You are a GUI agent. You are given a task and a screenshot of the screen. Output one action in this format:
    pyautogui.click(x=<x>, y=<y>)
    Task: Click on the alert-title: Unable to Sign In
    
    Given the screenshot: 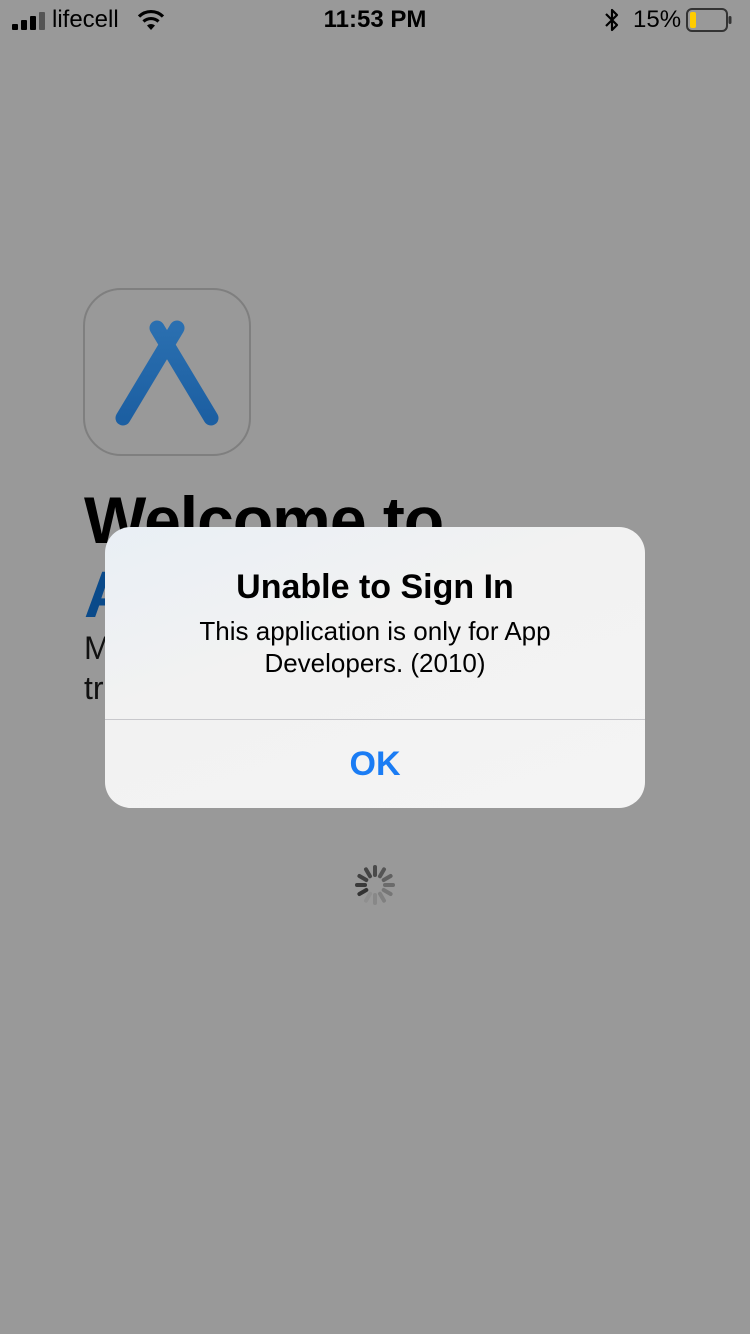 What is the action you would take?
    pyautogui.click(x=375, y=587)
    